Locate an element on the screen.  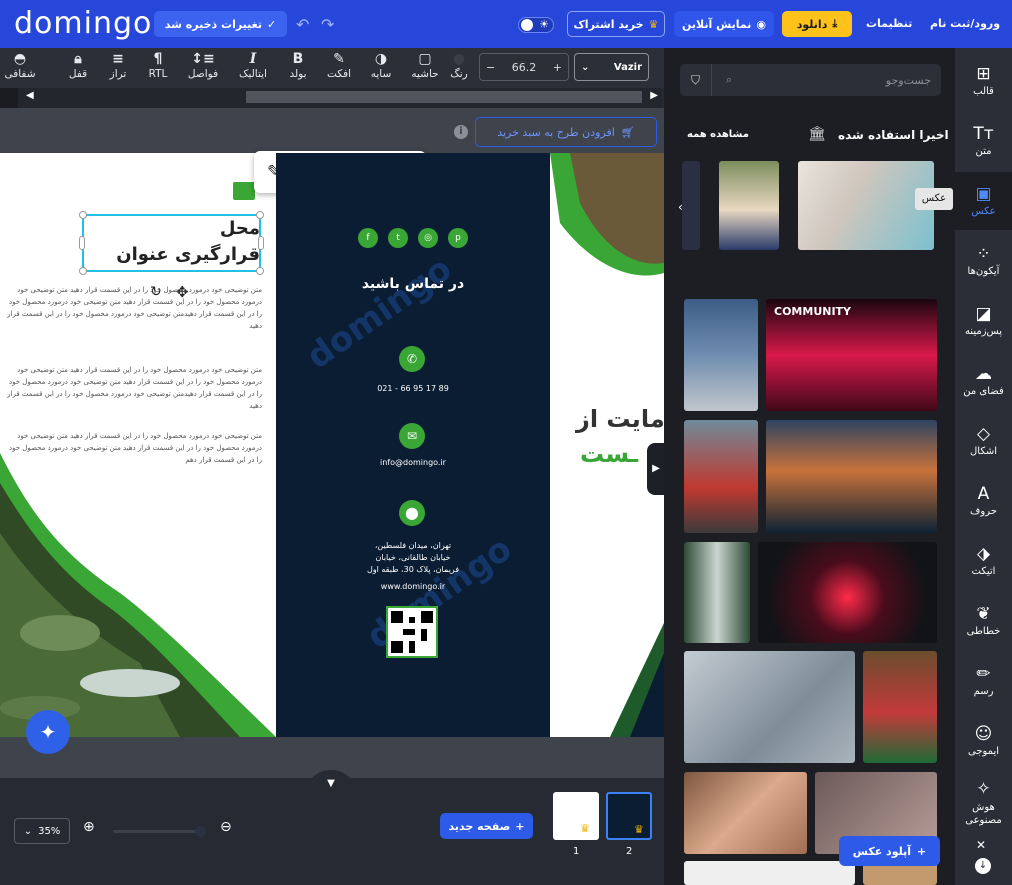
font-select: ⌄ Vazir is located at coordinates (611, 67).